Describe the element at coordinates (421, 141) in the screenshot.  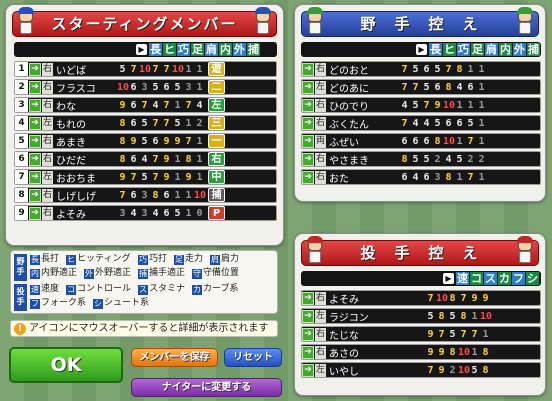
I see `player-row: ➔ 両ふぜい 6 6 6 8 10 1 7 1` at that location.